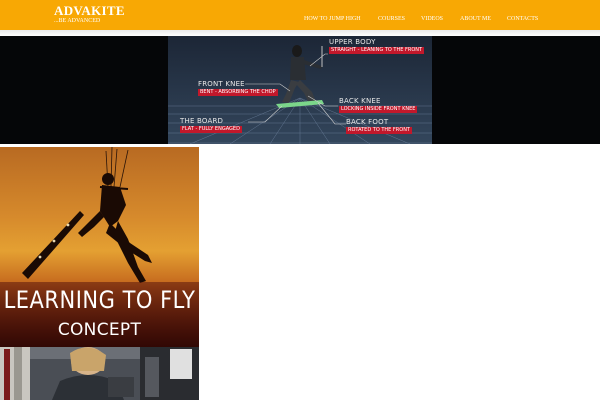 The width and height of the screenshot is (600, 400). What do you see at coordinates (360, 101) in the screenshot?
I see `label-back-knee: BACK KNEE` at bounding box center [360, 101].